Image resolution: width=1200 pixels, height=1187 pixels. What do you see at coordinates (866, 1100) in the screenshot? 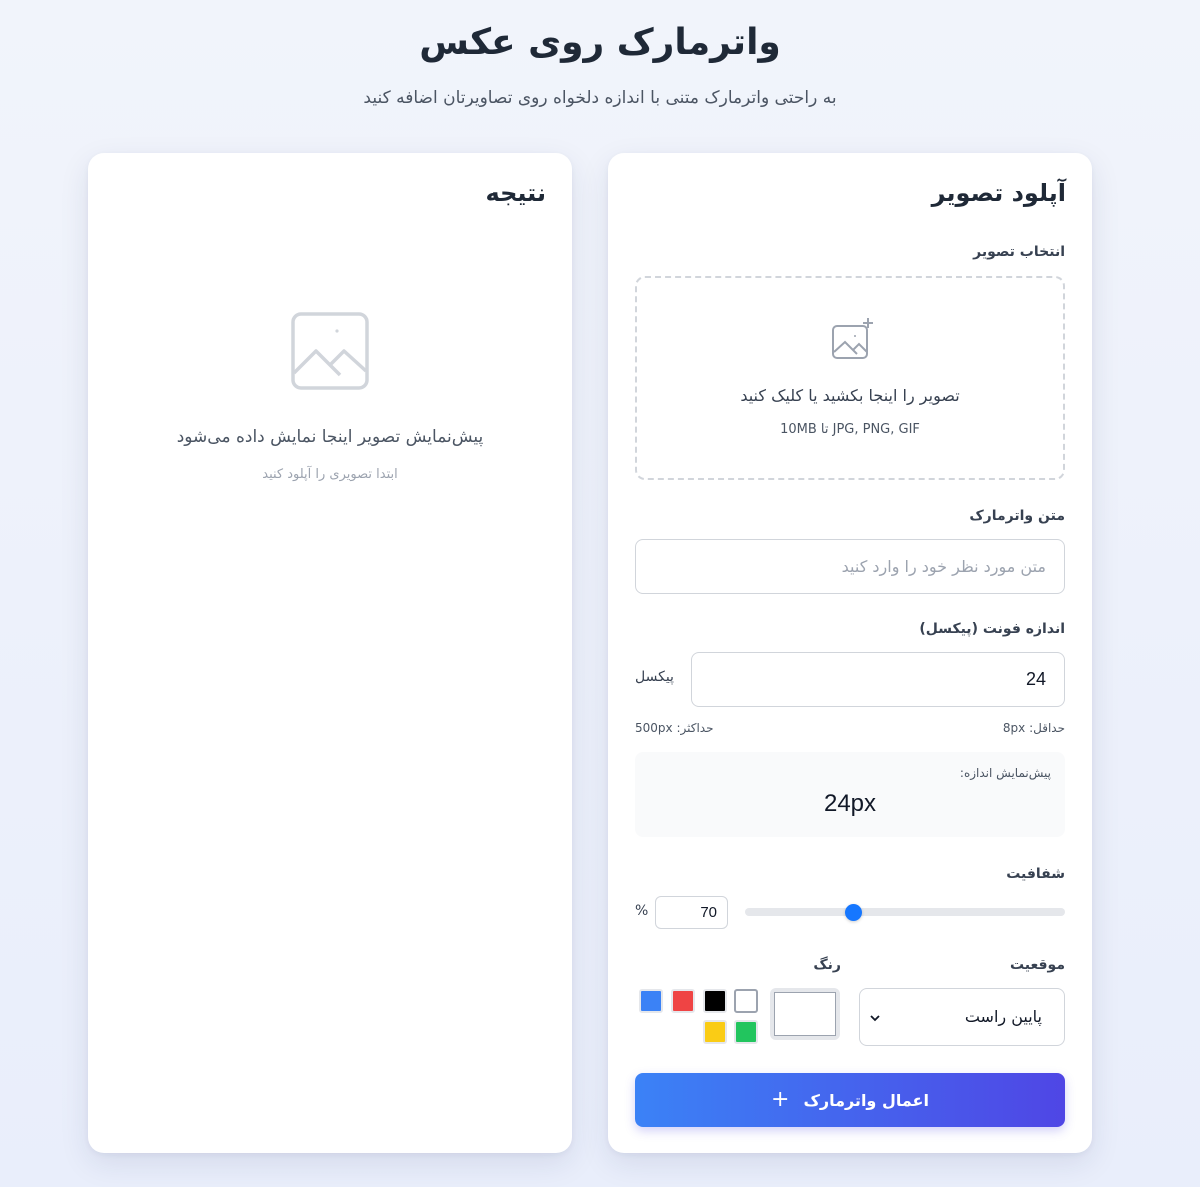
I see `apply-watermark-label: اعمال واترمارک` at bounding box center [866, 1100].